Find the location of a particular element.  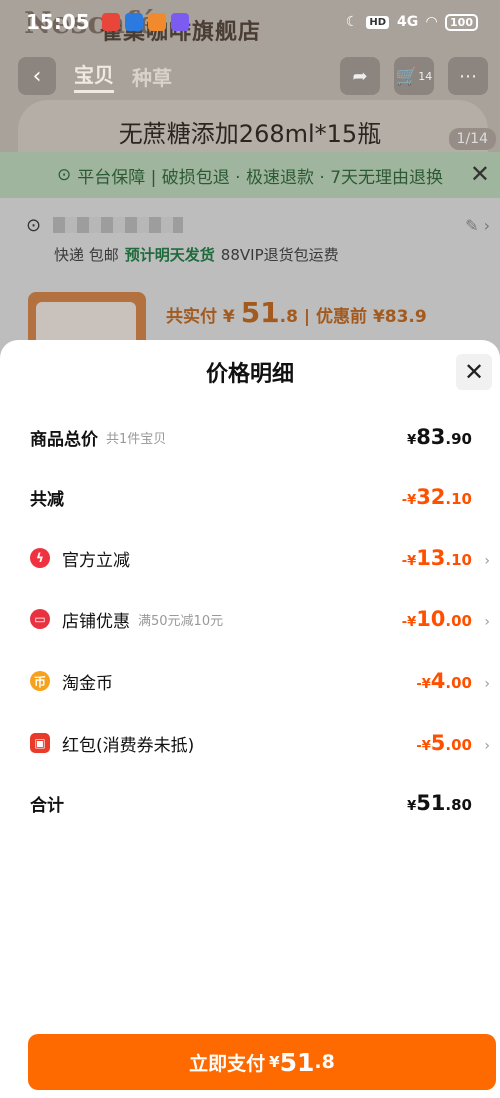

row-total-price: 商品总价 共1件宝贝 ¥83.90 is located at coordinates (260, 437).